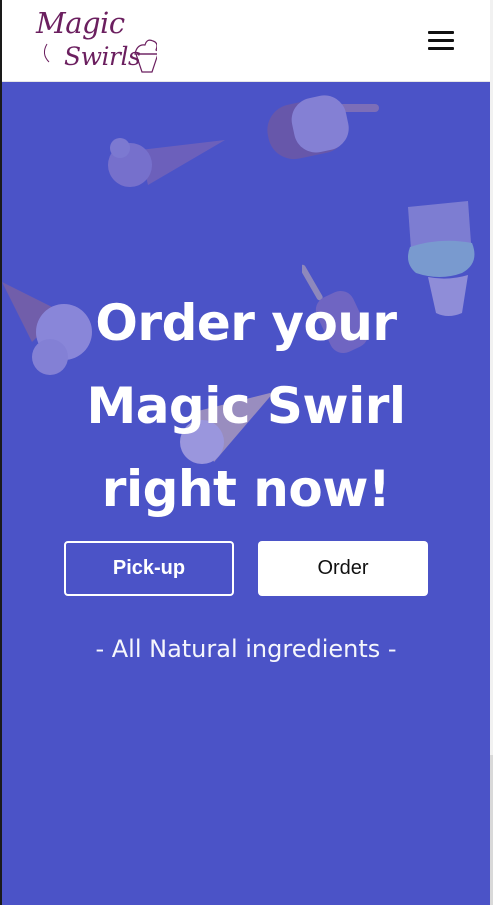 The image size is (493, 905). I want to click on popsicle-icon, so click(323, 127).